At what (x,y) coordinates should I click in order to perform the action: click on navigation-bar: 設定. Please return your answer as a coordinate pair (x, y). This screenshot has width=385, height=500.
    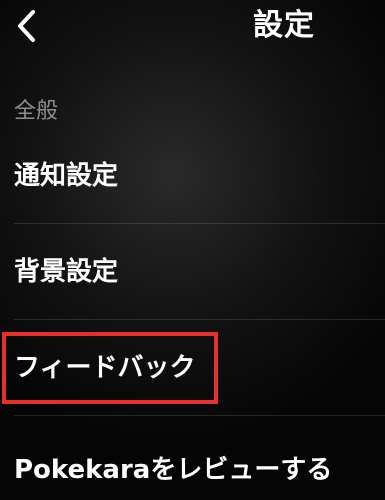
    Looking at the image, I should click on (192, 28).